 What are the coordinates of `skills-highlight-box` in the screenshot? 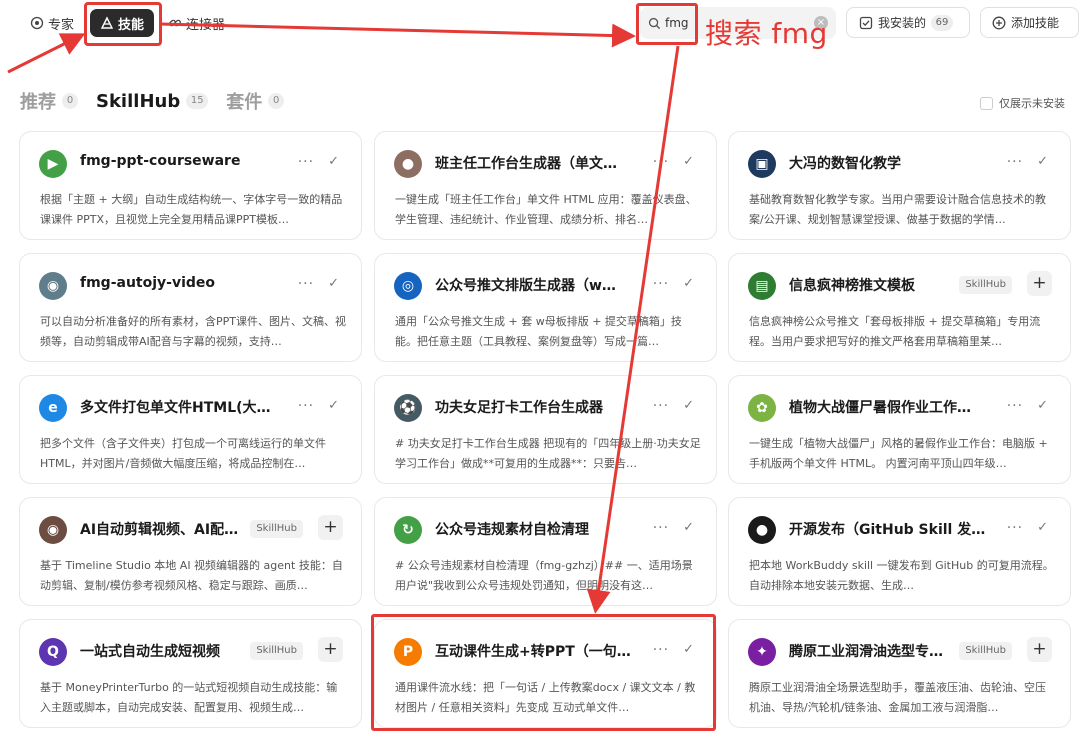 It's located at (123, 24).